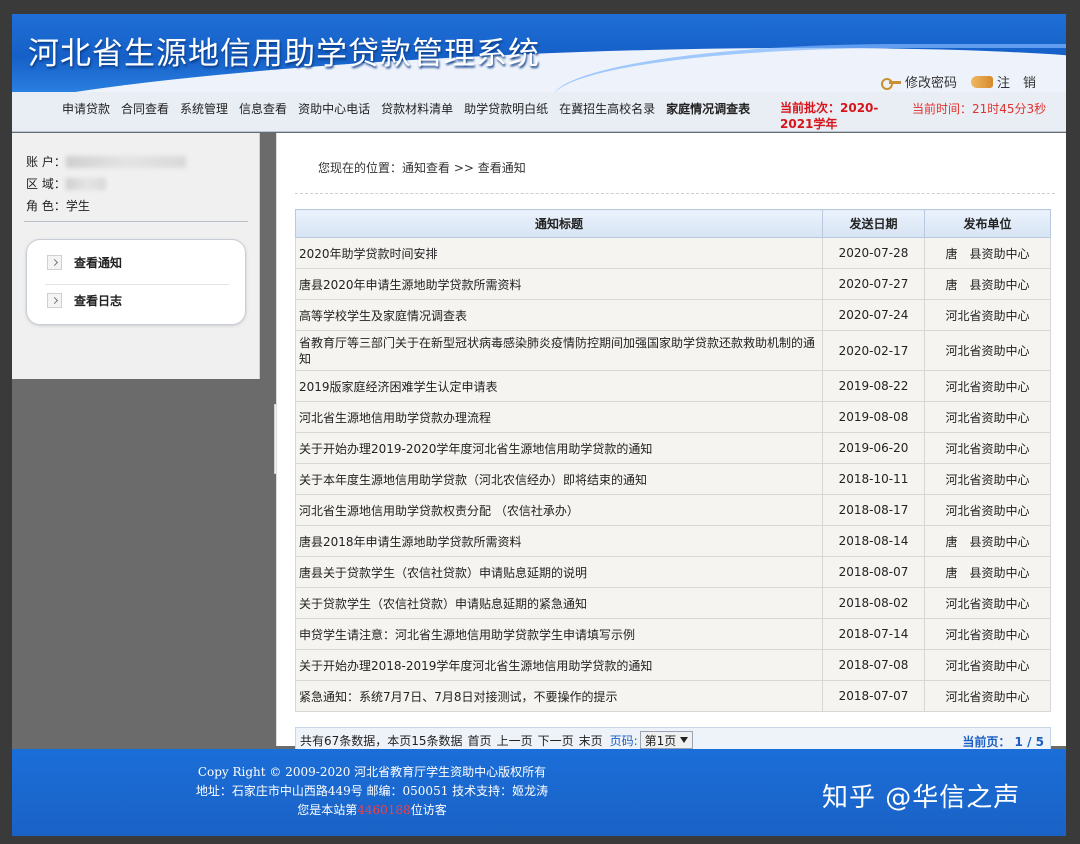 The height and width of the screenshot is (844, 1080). What do you see at coordinates (873, 350) in the screenshot?
I see `notice-date: 2020-02-17` at bounding box center [873, 350].